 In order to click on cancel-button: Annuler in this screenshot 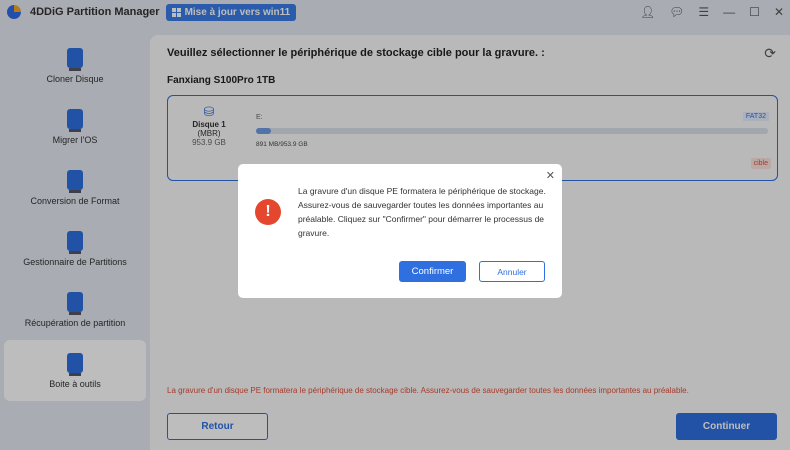, I will do `click(512, 271)`.